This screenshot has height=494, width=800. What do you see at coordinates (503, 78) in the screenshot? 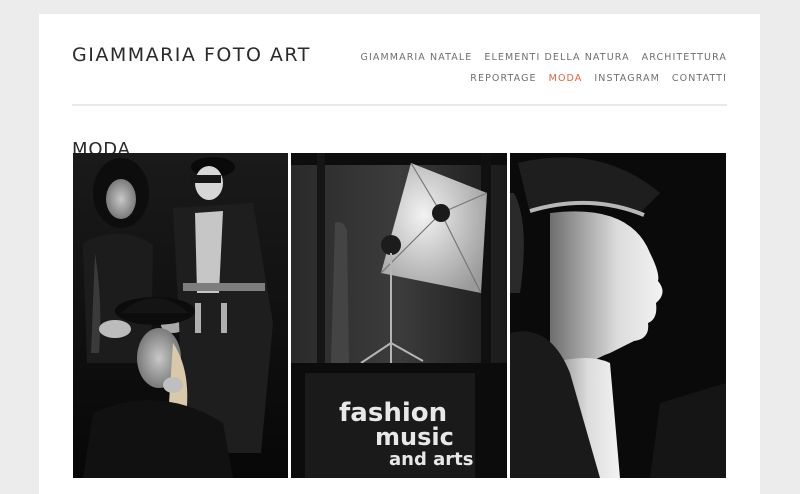
I see `nav-item-reportage: REPORTAGE` at bounding box center [503, 78].